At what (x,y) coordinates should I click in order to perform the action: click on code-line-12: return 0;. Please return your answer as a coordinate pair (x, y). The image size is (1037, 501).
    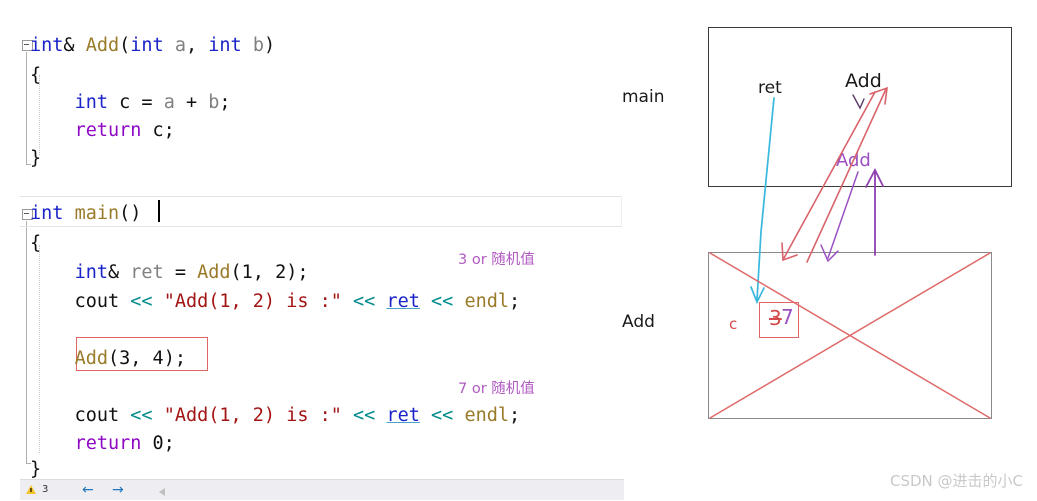
    Looking at the image, I should click on (102, 444).